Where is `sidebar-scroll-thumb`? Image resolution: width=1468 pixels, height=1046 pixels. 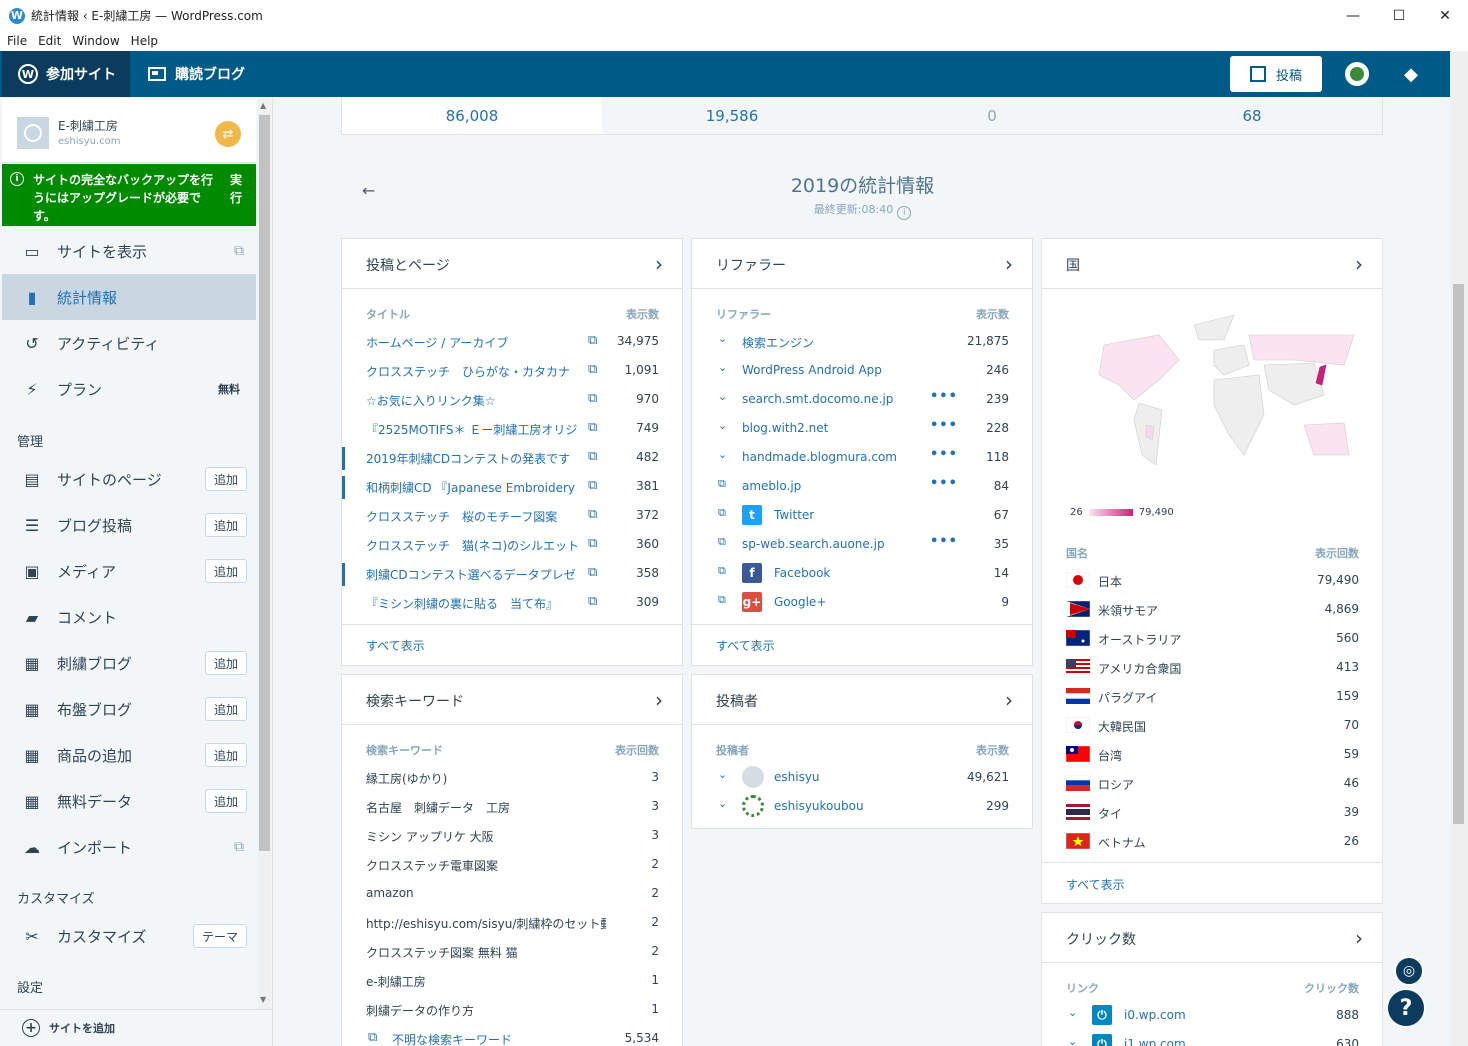
sidebar-scroll-thumb is located at coordinates (264, 483).